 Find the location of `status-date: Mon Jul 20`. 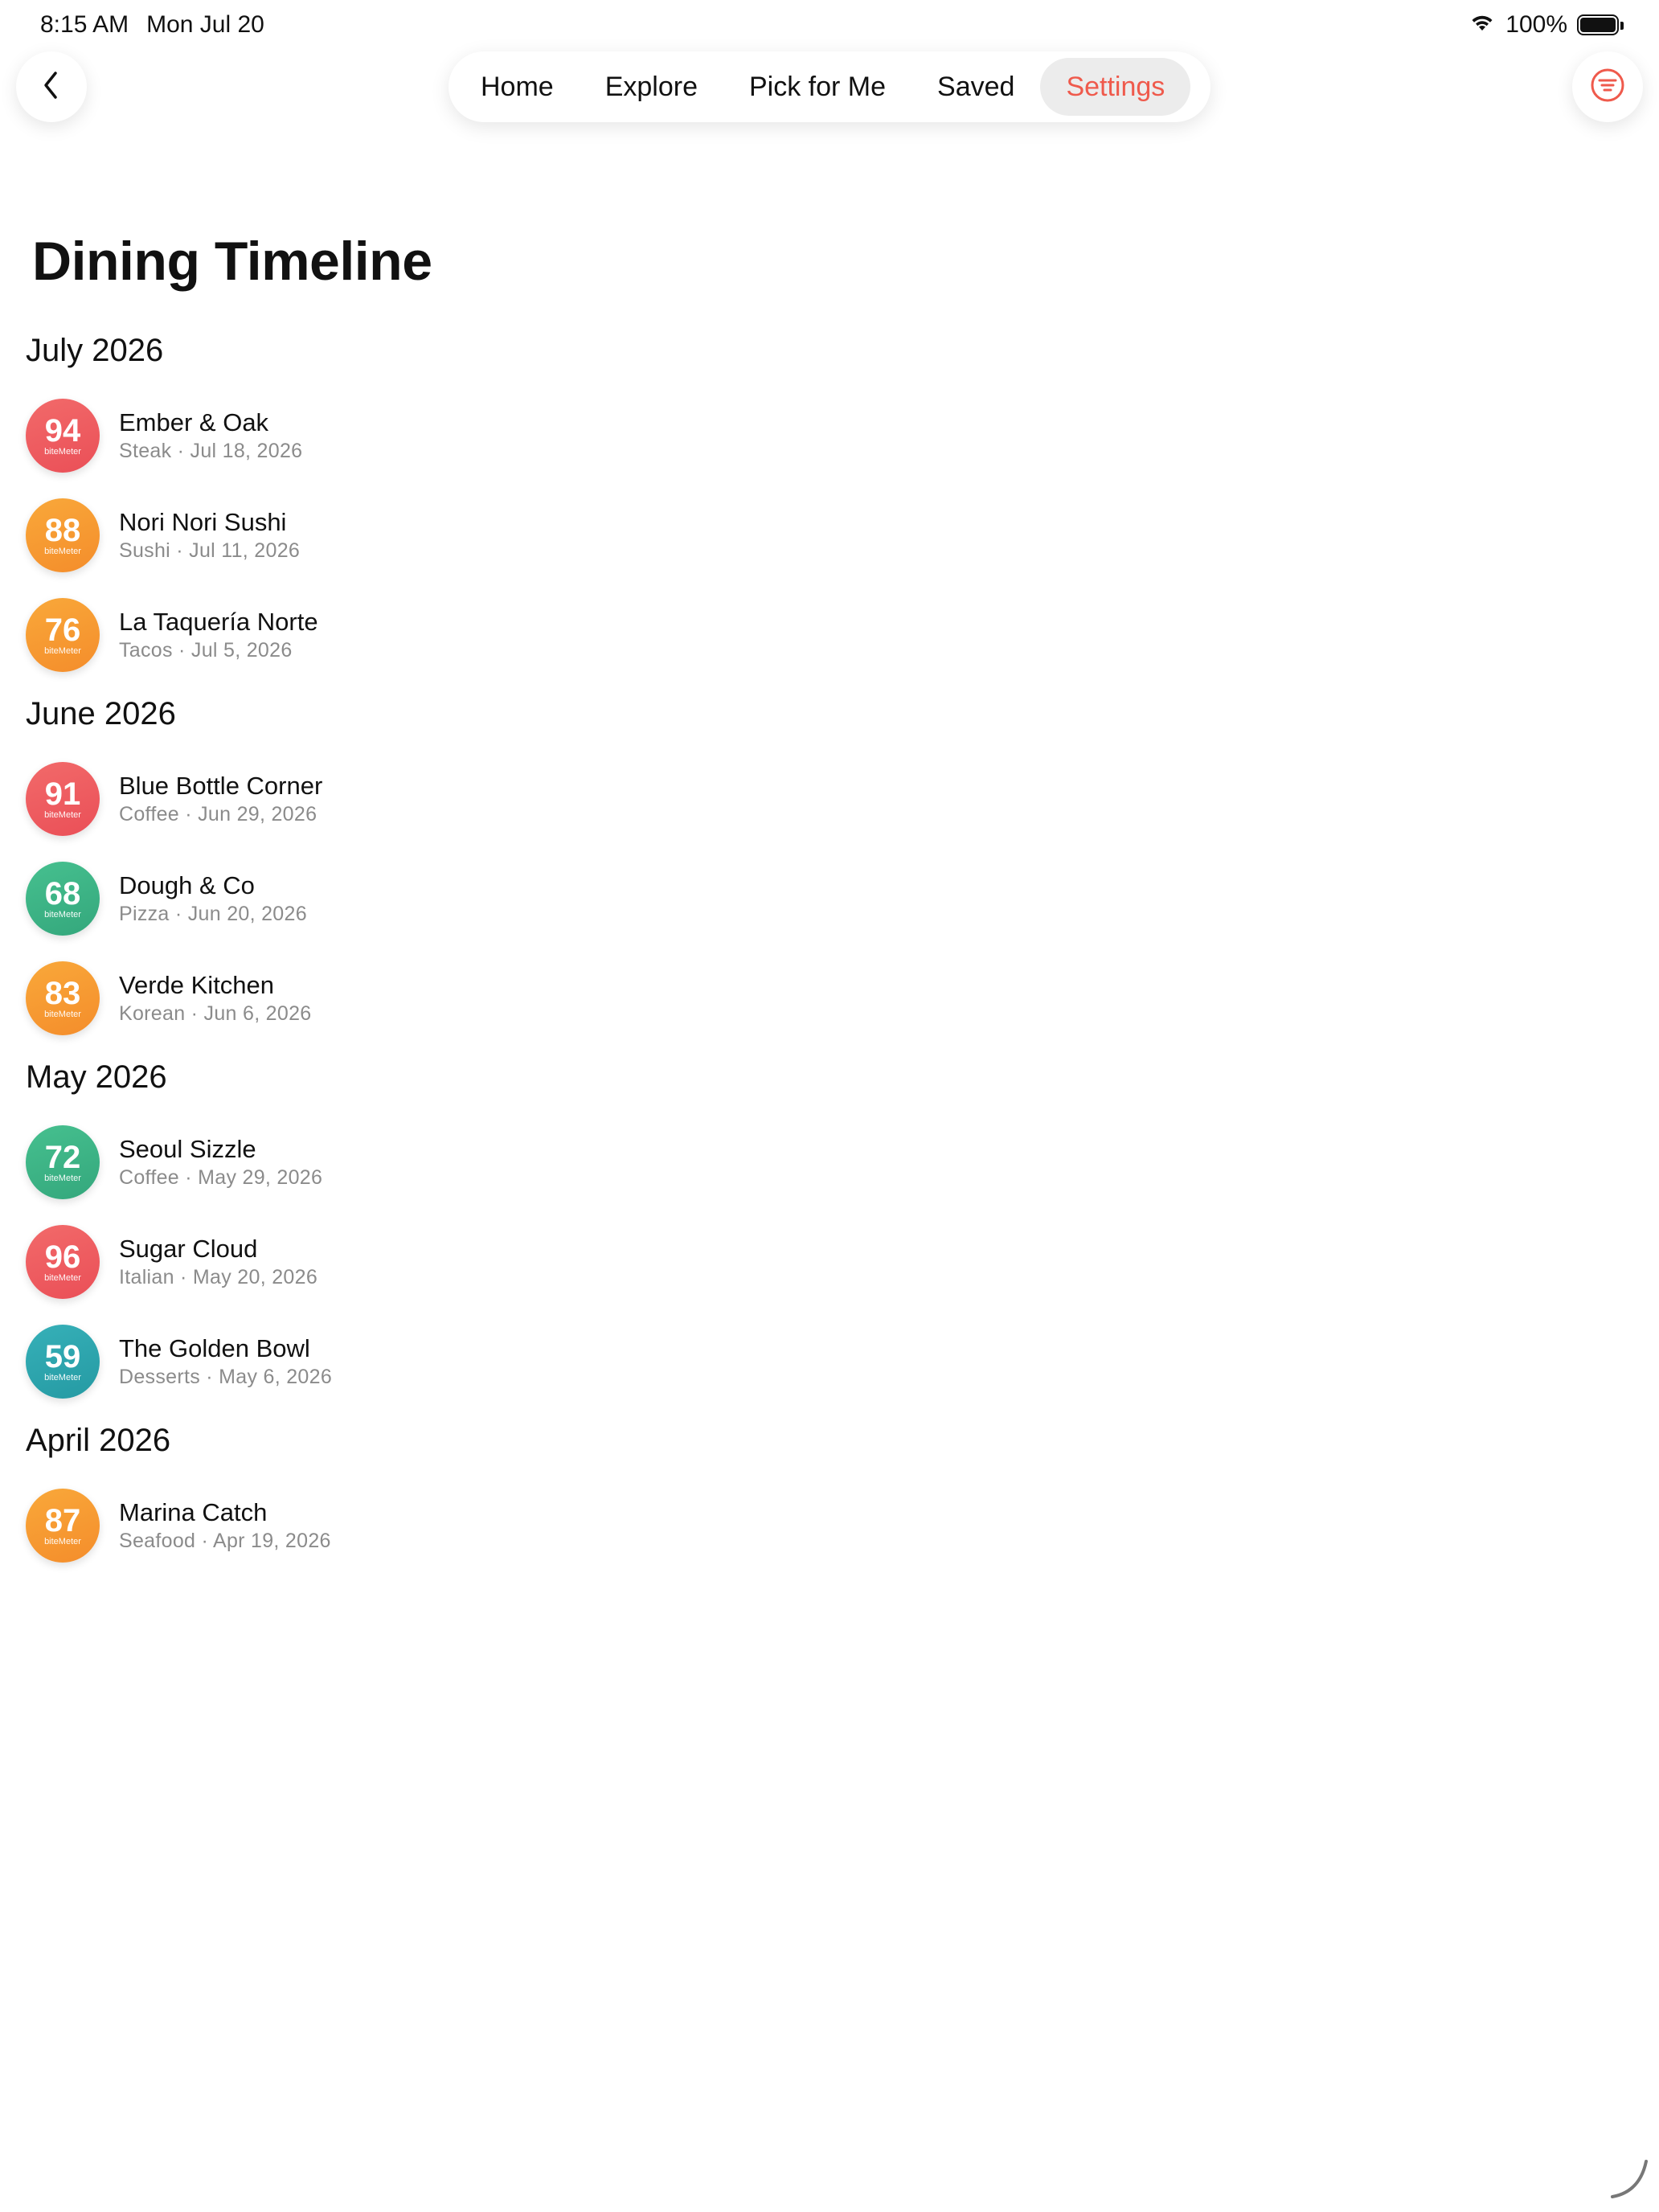

status-date: Mon Jul 20 is located at coordinates (205, 24).